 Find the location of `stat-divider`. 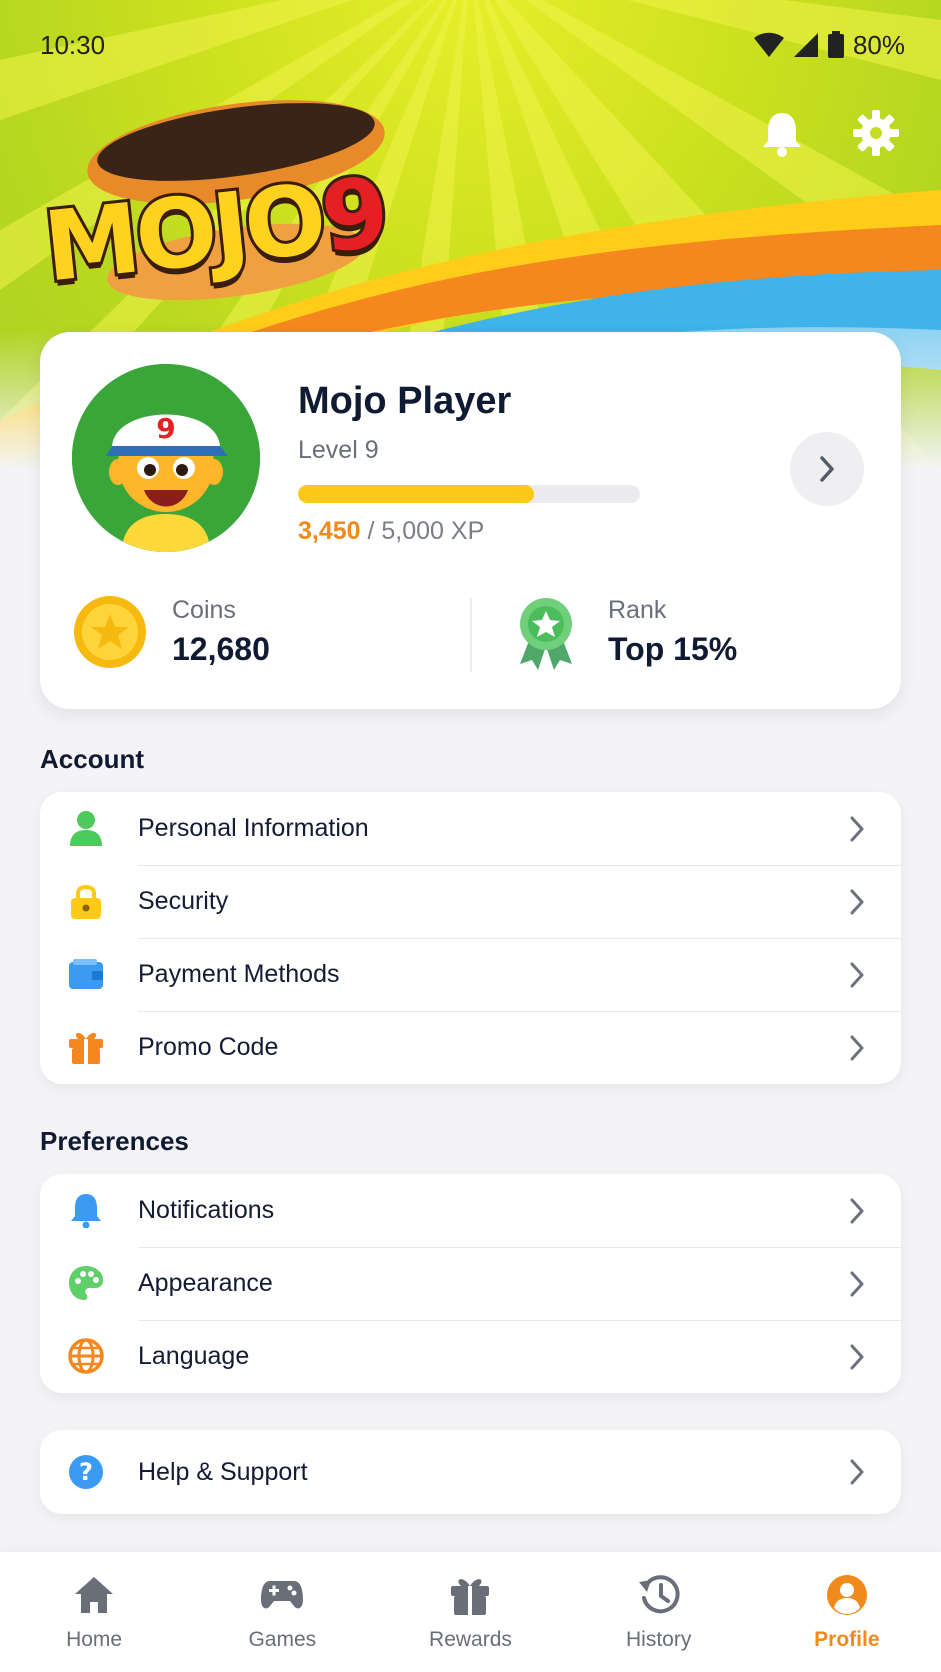

stat-divider is located at coordinates (471, 635).